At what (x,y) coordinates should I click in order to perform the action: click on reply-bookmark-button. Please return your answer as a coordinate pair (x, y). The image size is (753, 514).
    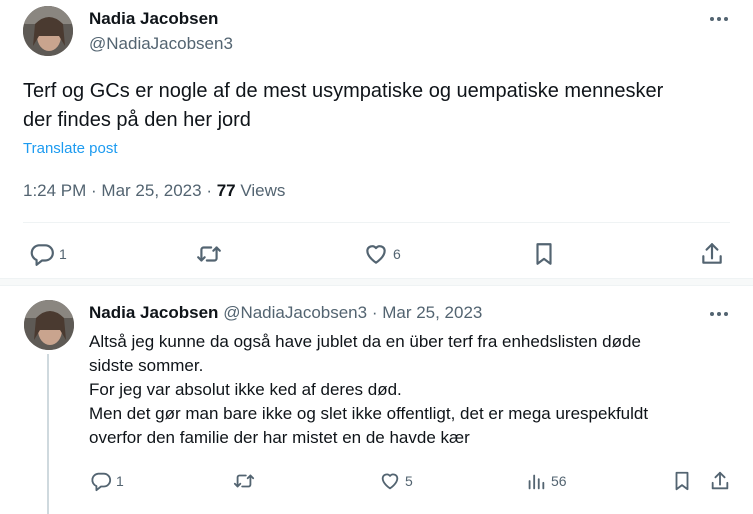
    Looking at the image, I should click on (682, 481).